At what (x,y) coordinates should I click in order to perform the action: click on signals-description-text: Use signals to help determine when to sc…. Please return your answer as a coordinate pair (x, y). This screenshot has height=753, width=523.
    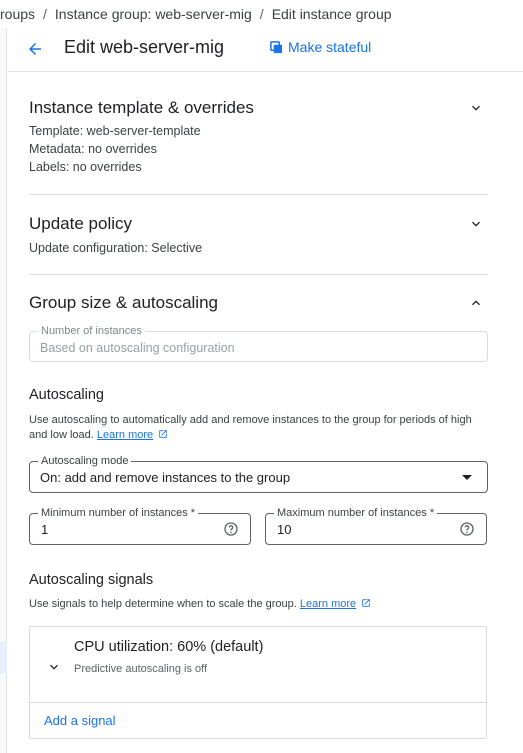
    Looking at the image, I should click on (163, 604).